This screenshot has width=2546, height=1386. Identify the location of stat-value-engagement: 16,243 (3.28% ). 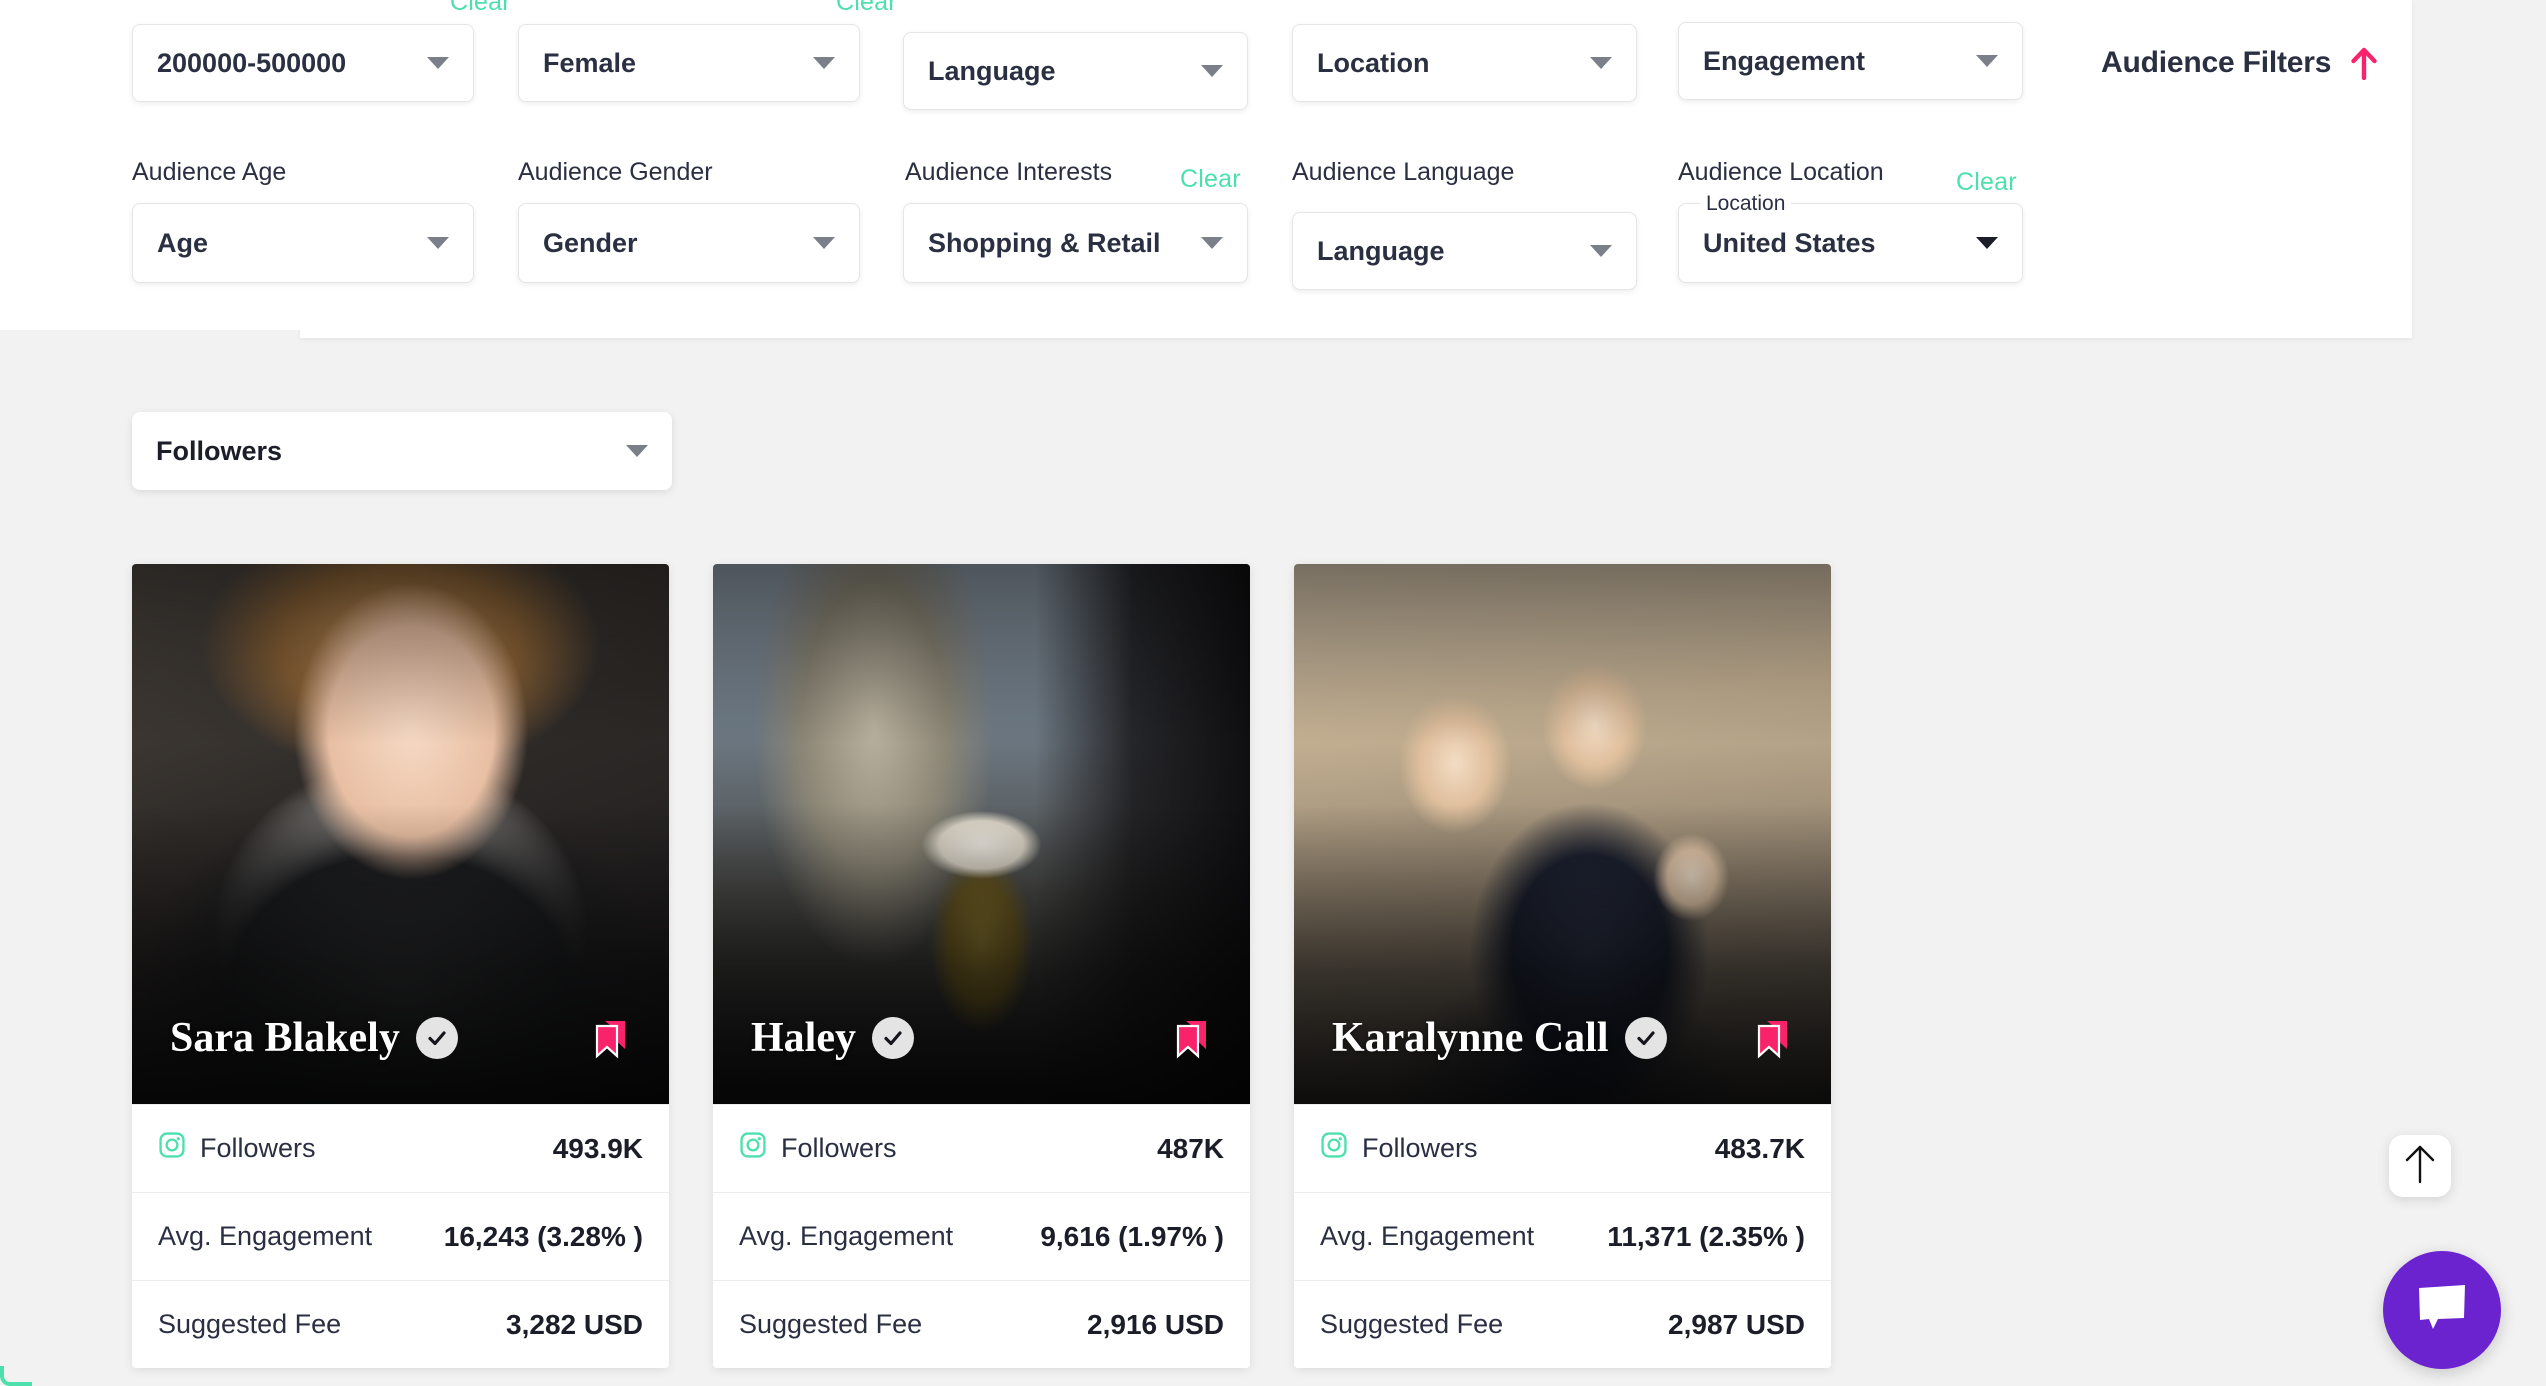
(543, 1236).